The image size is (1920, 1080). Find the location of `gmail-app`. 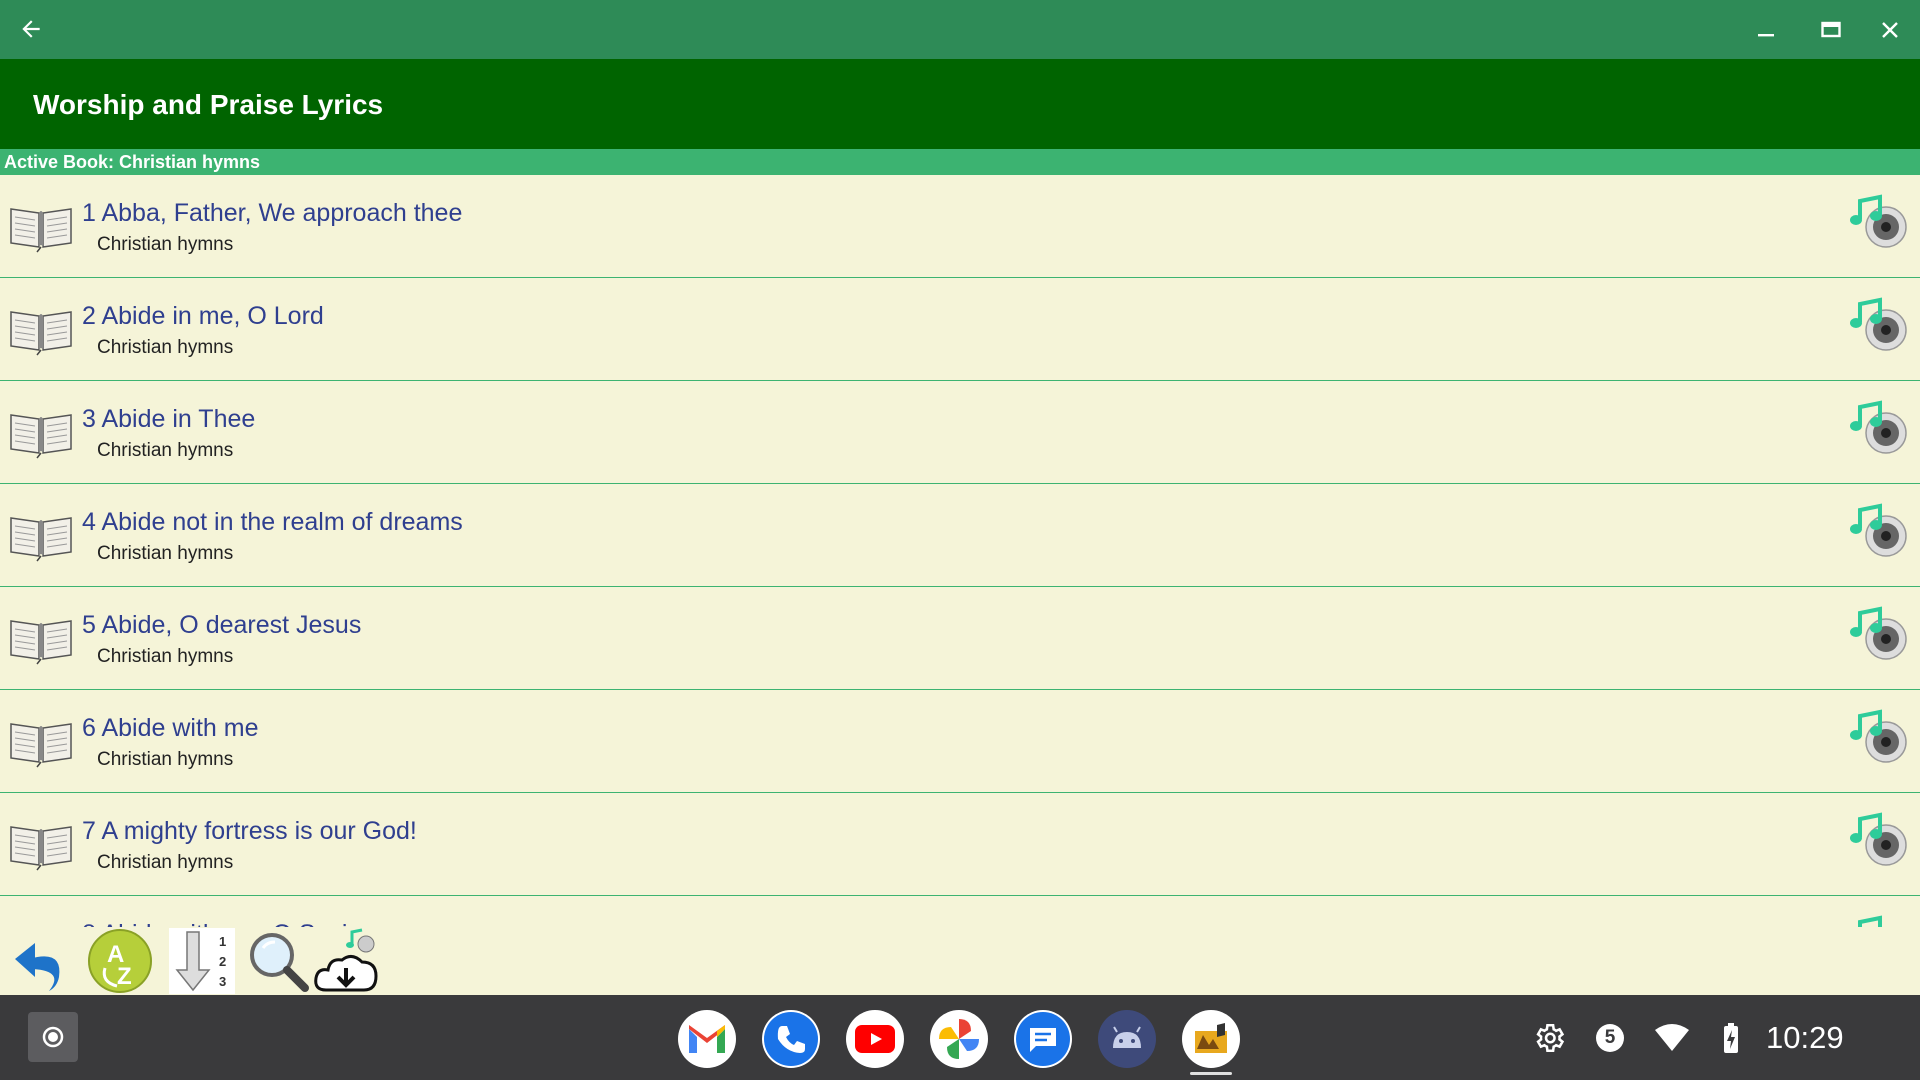

gmail-app is located at coordinates (707, 1039).